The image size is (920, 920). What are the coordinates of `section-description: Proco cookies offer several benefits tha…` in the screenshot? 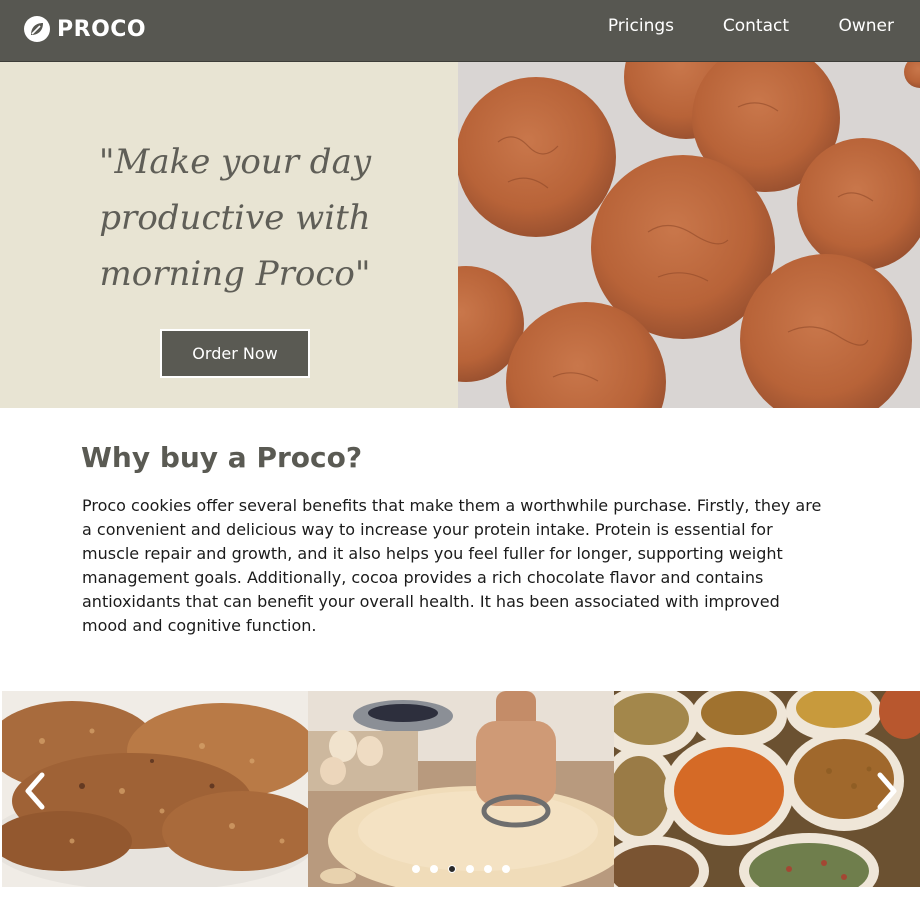 It's located at (452, 565).